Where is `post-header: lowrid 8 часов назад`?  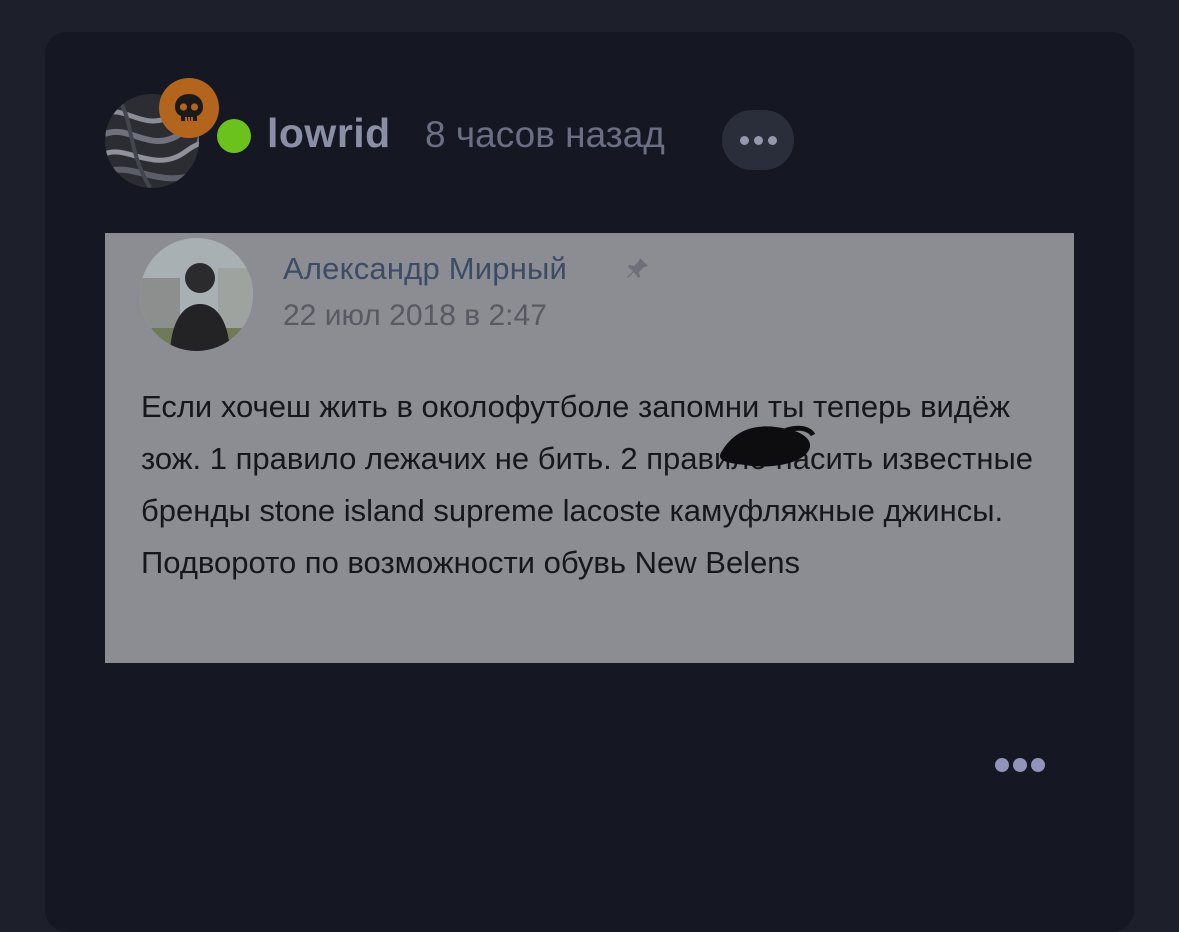
post-header: lowrid 8 часов назад is located at coordinates (555, 140).